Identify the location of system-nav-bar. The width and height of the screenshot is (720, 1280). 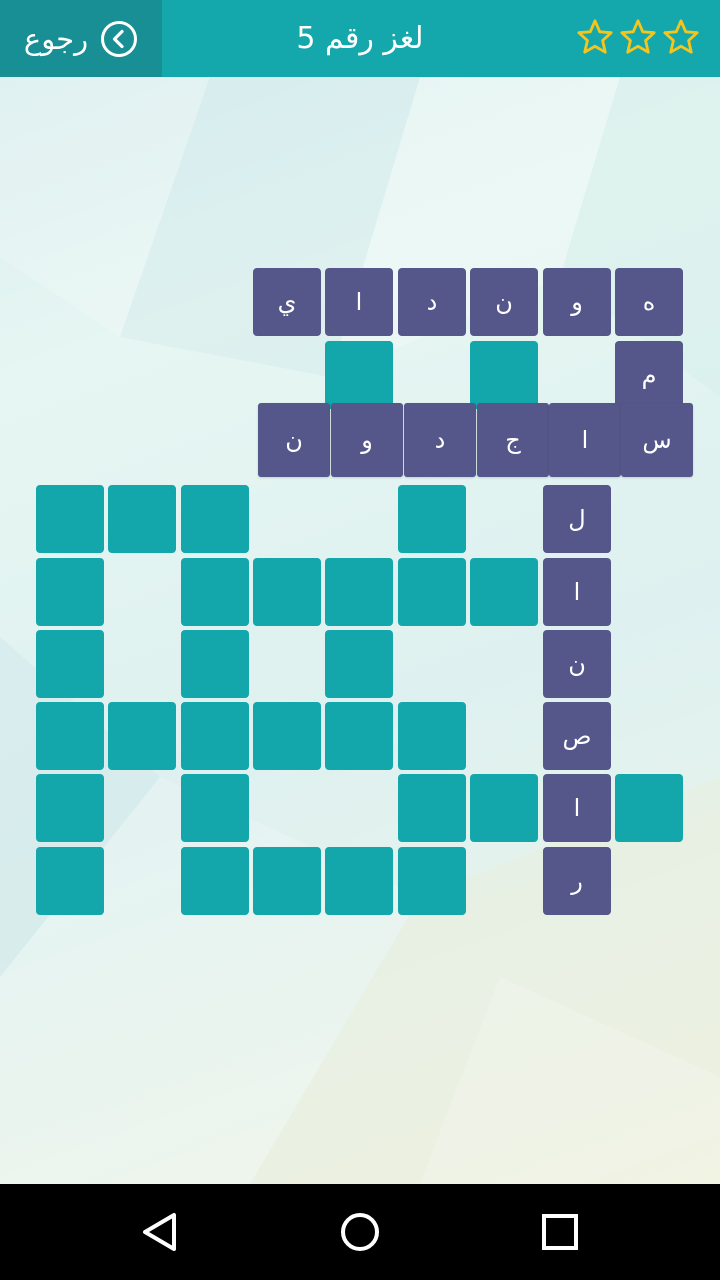
(360, 1232).